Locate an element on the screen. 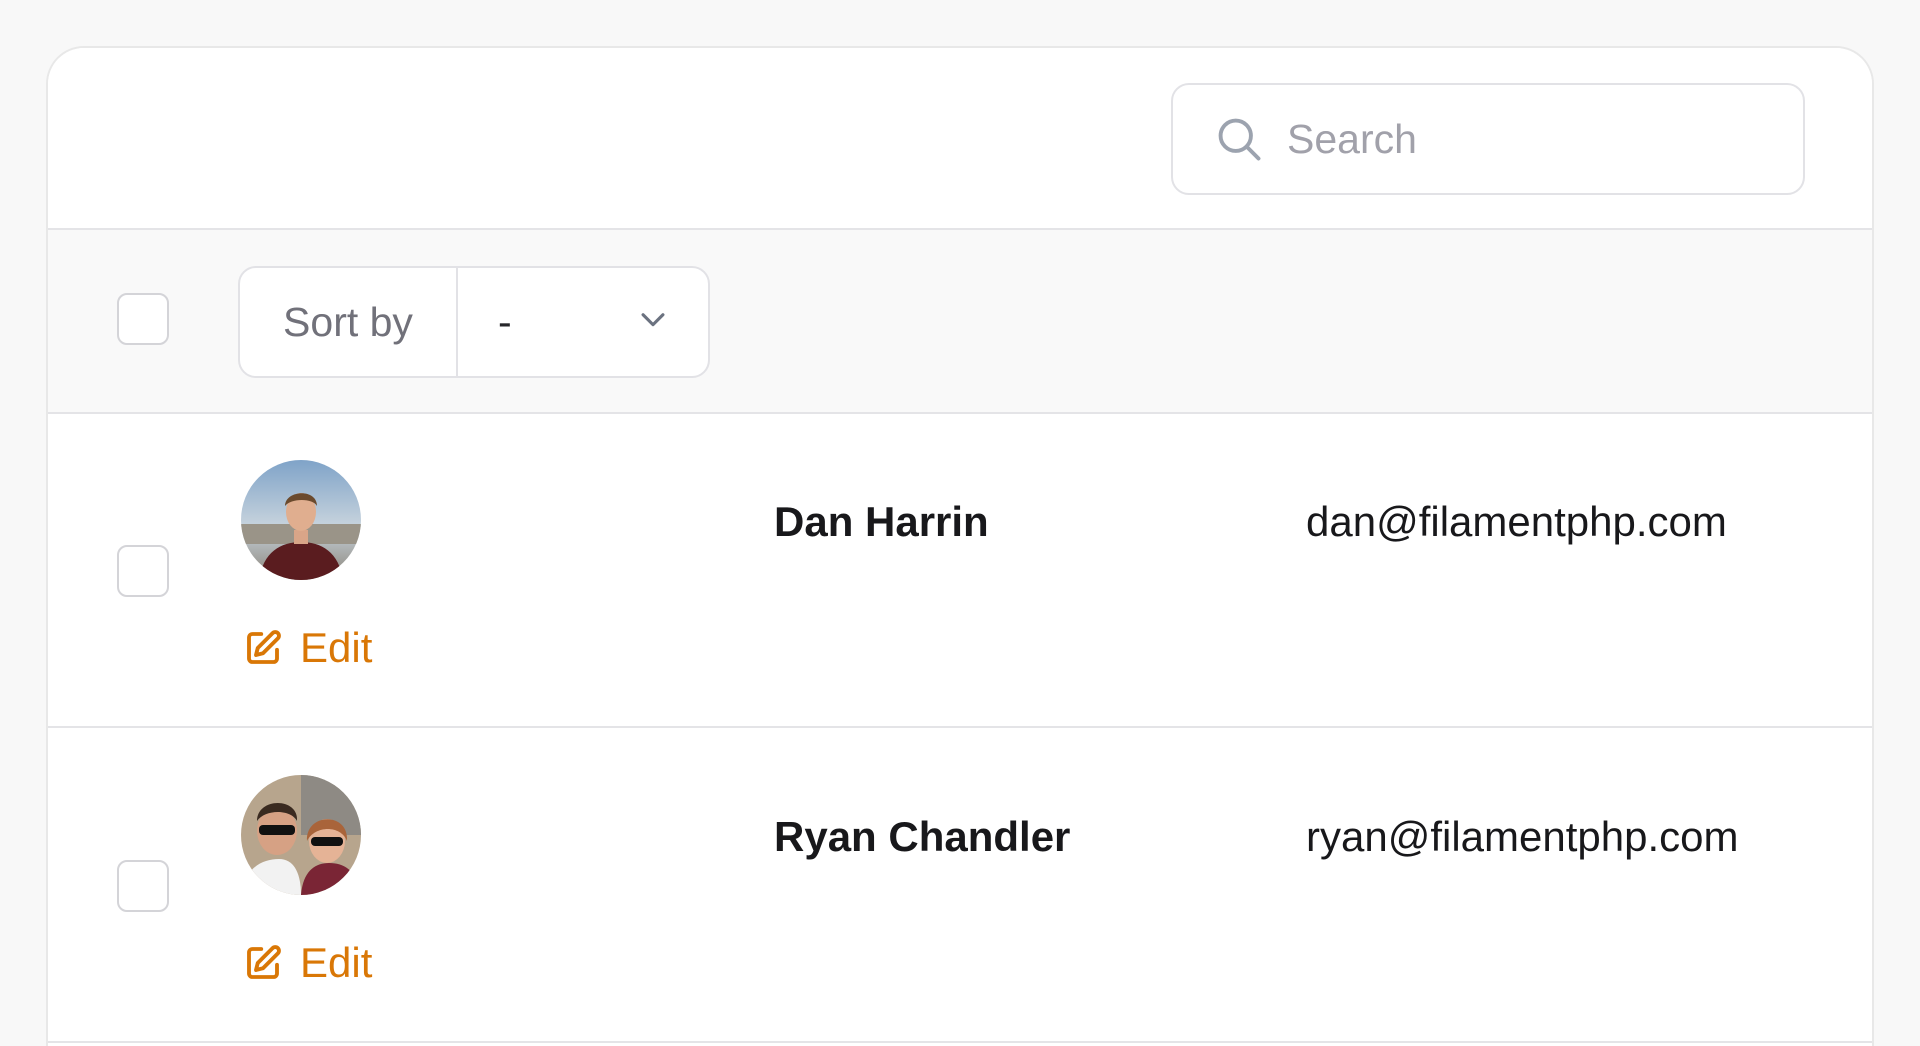 Image resolution: width=1920 pixels, height=1046 pixels. search-icon is located at coordinates (1239, 139).